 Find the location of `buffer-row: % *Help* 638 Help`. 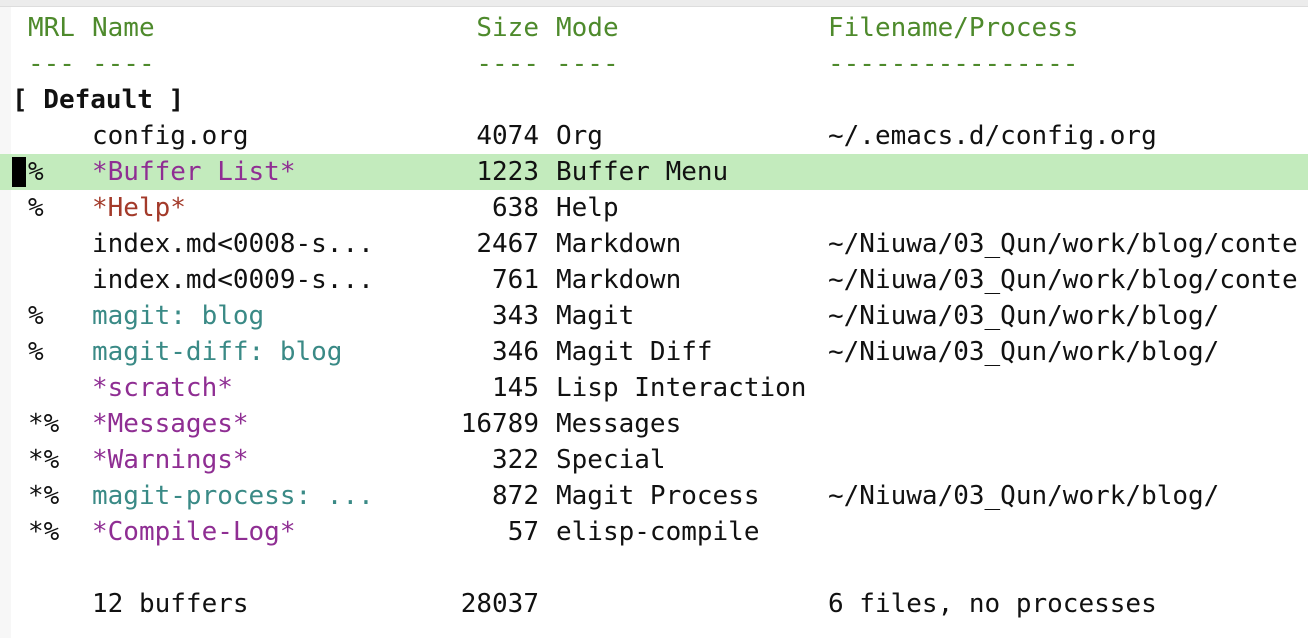

buffer-row: % *Help* 638 Help is located at coordinates (654, 208).